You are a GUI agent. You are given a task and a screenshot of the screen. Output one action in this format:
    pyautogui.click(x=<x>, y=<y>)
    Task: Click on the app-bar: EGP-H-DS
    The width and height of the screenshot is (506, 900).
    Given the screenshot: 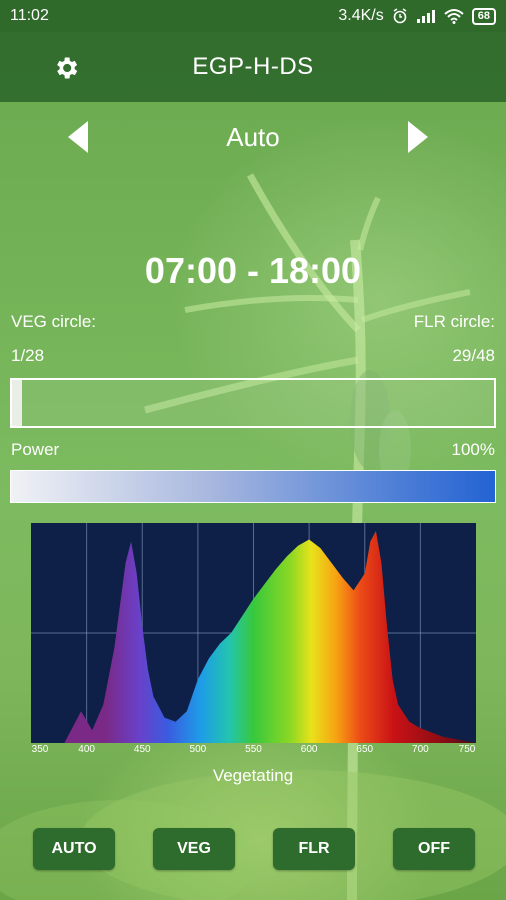 What is the action you would take?
    pyautogui.click(x=253, y=67)
    